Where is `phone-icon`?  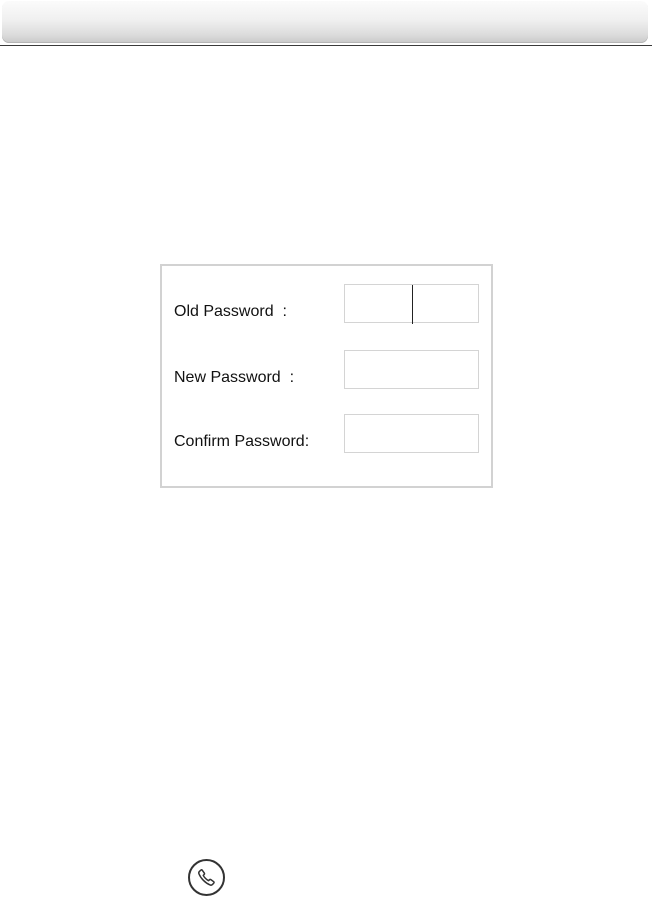 phone-icon is located at coordinates (206, 877).